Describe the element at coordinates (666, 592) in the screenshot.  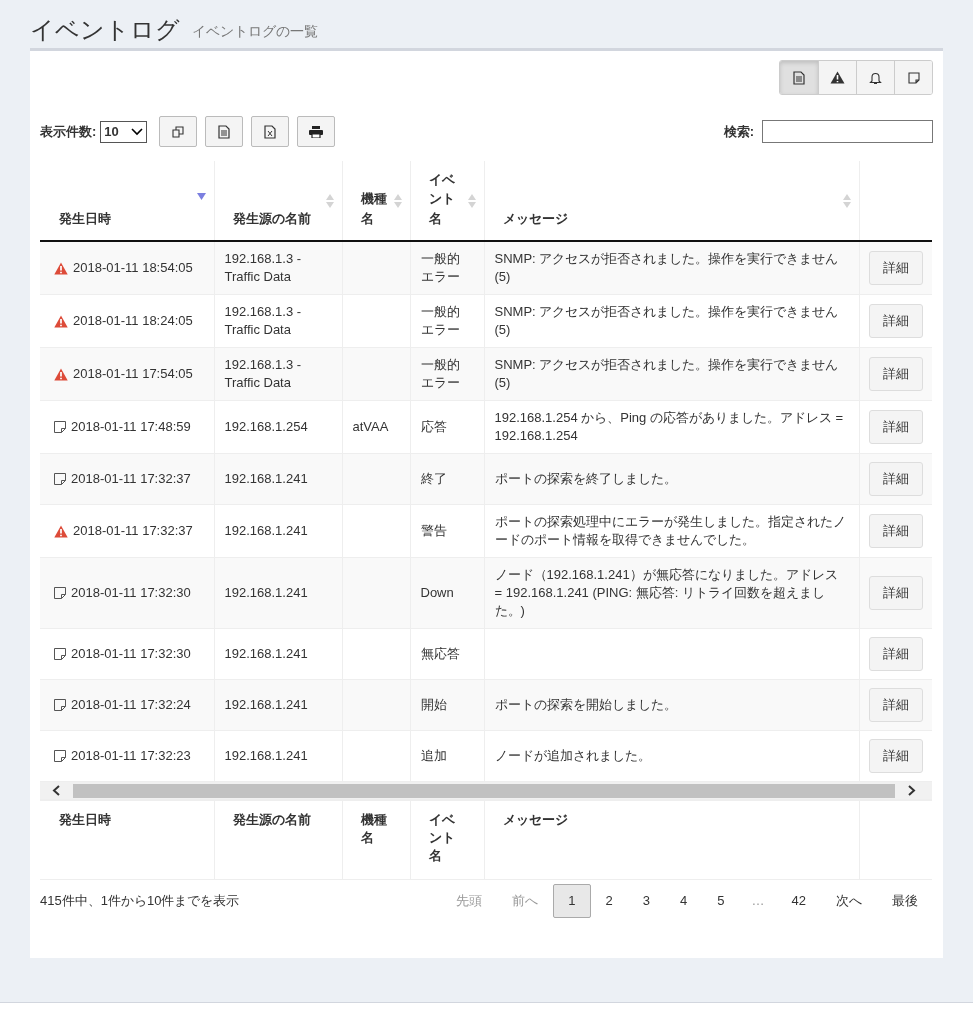
I see `table-cell: ノード（192.168.1.241）が無応答になりました。アドレス = 192.168.1.241 (PING: 無応答: リトライ回数を超えました。)` at that location.